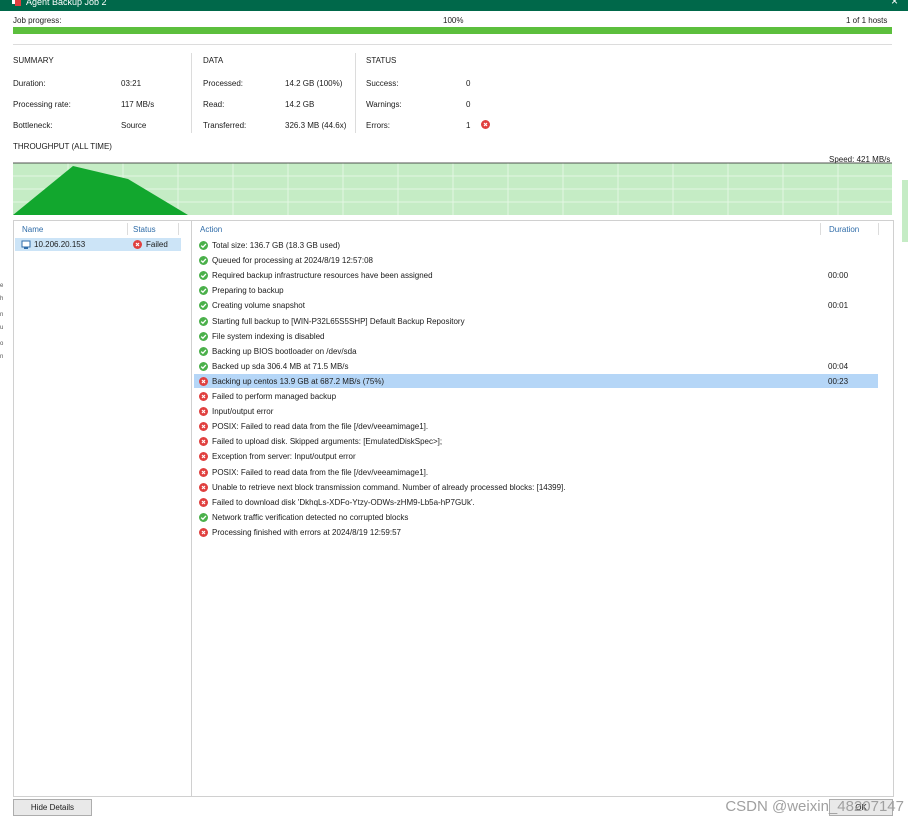 This screenshot has width=908, height=819. What do you see at coordinates (452, 184) in the screenshot?
I see `throughput-chart` at bounding box center [452, 184].